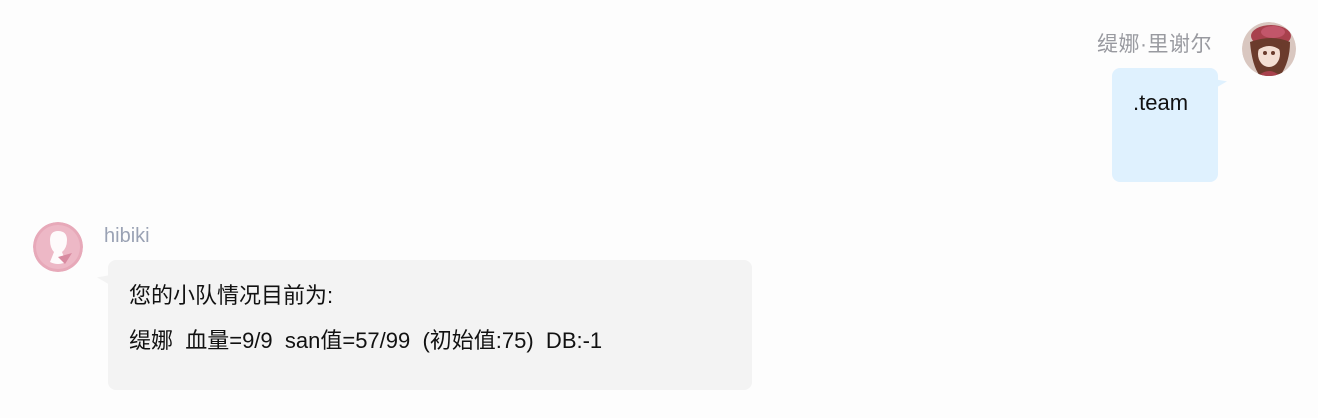 The height and width of the screenshot is (418, 1318). Describe the element at coordinates (1154, 44) in the screenshot. I see `sender-name: 缇娜·里谢尔` at that location.